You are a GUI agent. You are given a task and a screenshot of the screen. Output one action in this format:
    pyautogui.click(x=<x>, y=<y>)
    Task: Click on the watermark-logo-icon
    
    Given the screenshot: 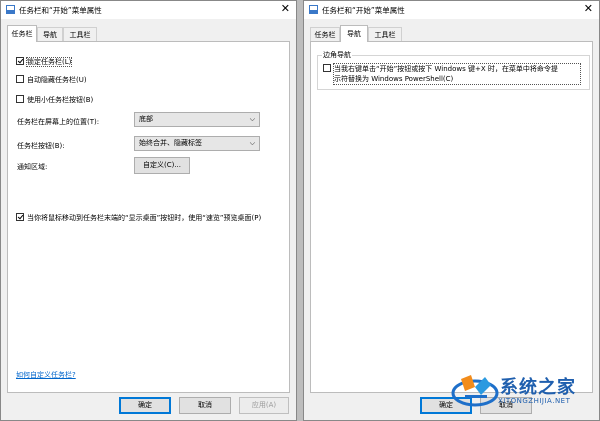 What is the action you would take?
    pyautogui.click(x=475, y=391)
    